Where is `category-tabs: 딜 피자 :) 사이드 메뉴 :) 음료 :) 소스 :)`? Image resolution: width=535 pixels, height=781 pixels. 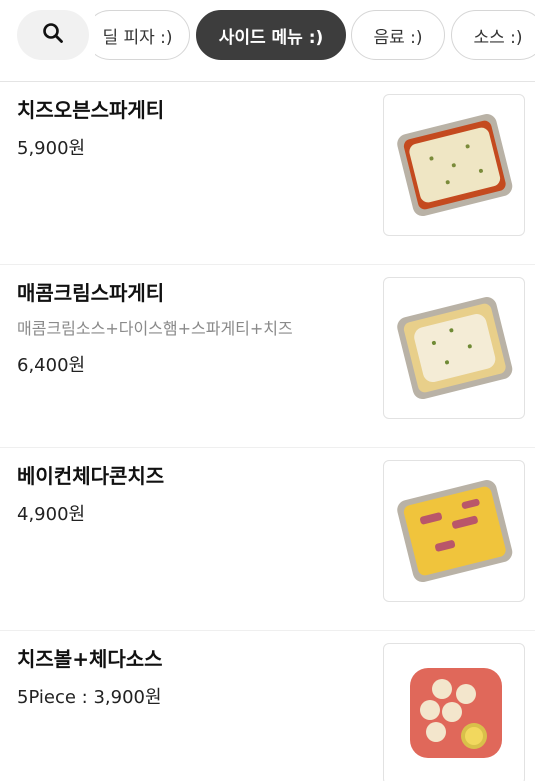 category-tabs: 딜 피자 :) 사이드 메뉴 :) 음료 :) 소스 :) is located at coordinates (315, 35).